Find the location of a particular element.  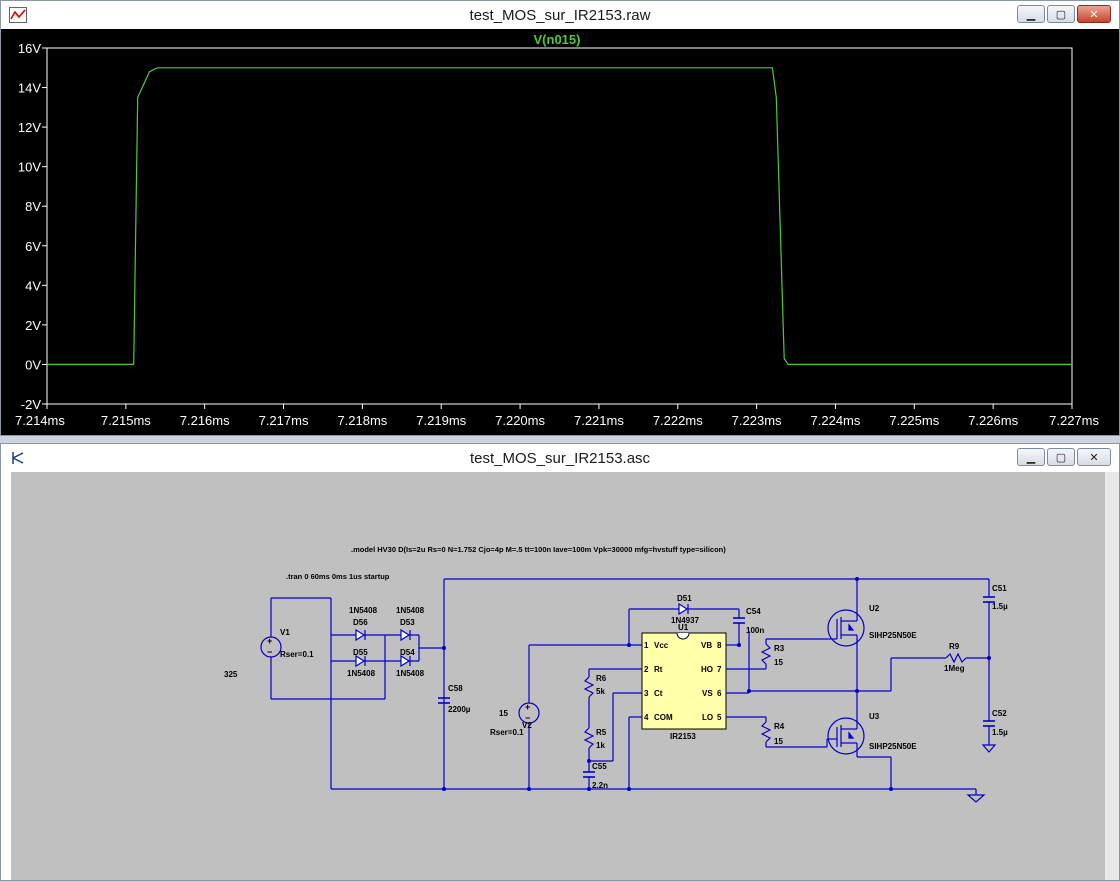

u3-model: SIHP25N50E is located at coordinates (893, 746).